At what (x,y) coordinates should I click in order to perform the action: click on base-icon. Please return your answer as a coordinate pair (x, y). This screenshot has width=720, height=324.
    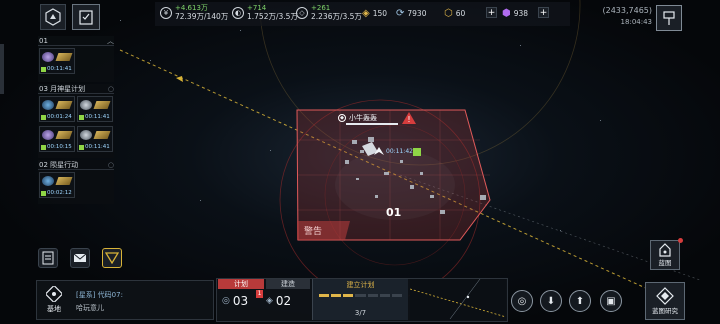
    Looking at the image, I should click on (54, 294).